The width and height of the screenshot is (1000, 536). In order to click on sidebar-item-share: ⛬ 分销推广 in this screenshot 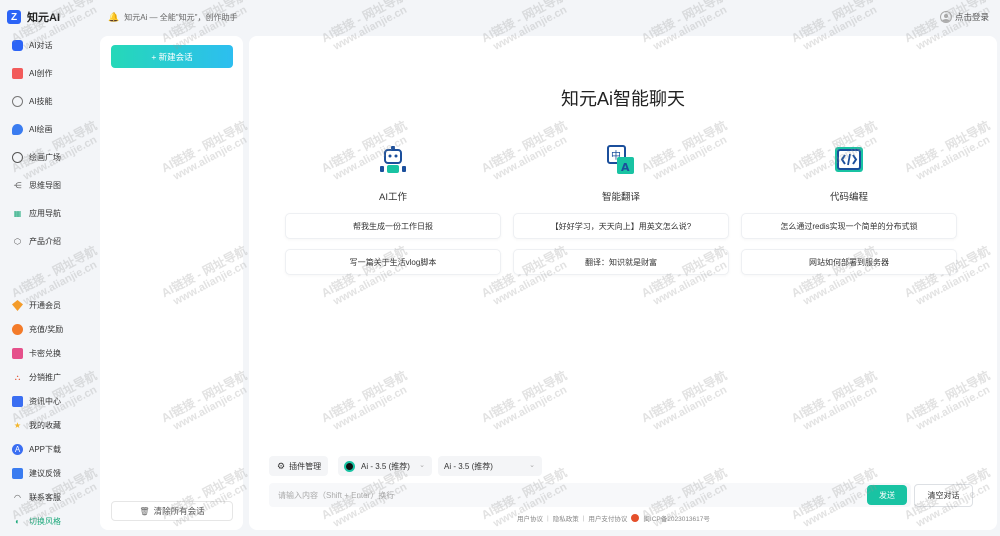, I will do `click(36, 377)`.